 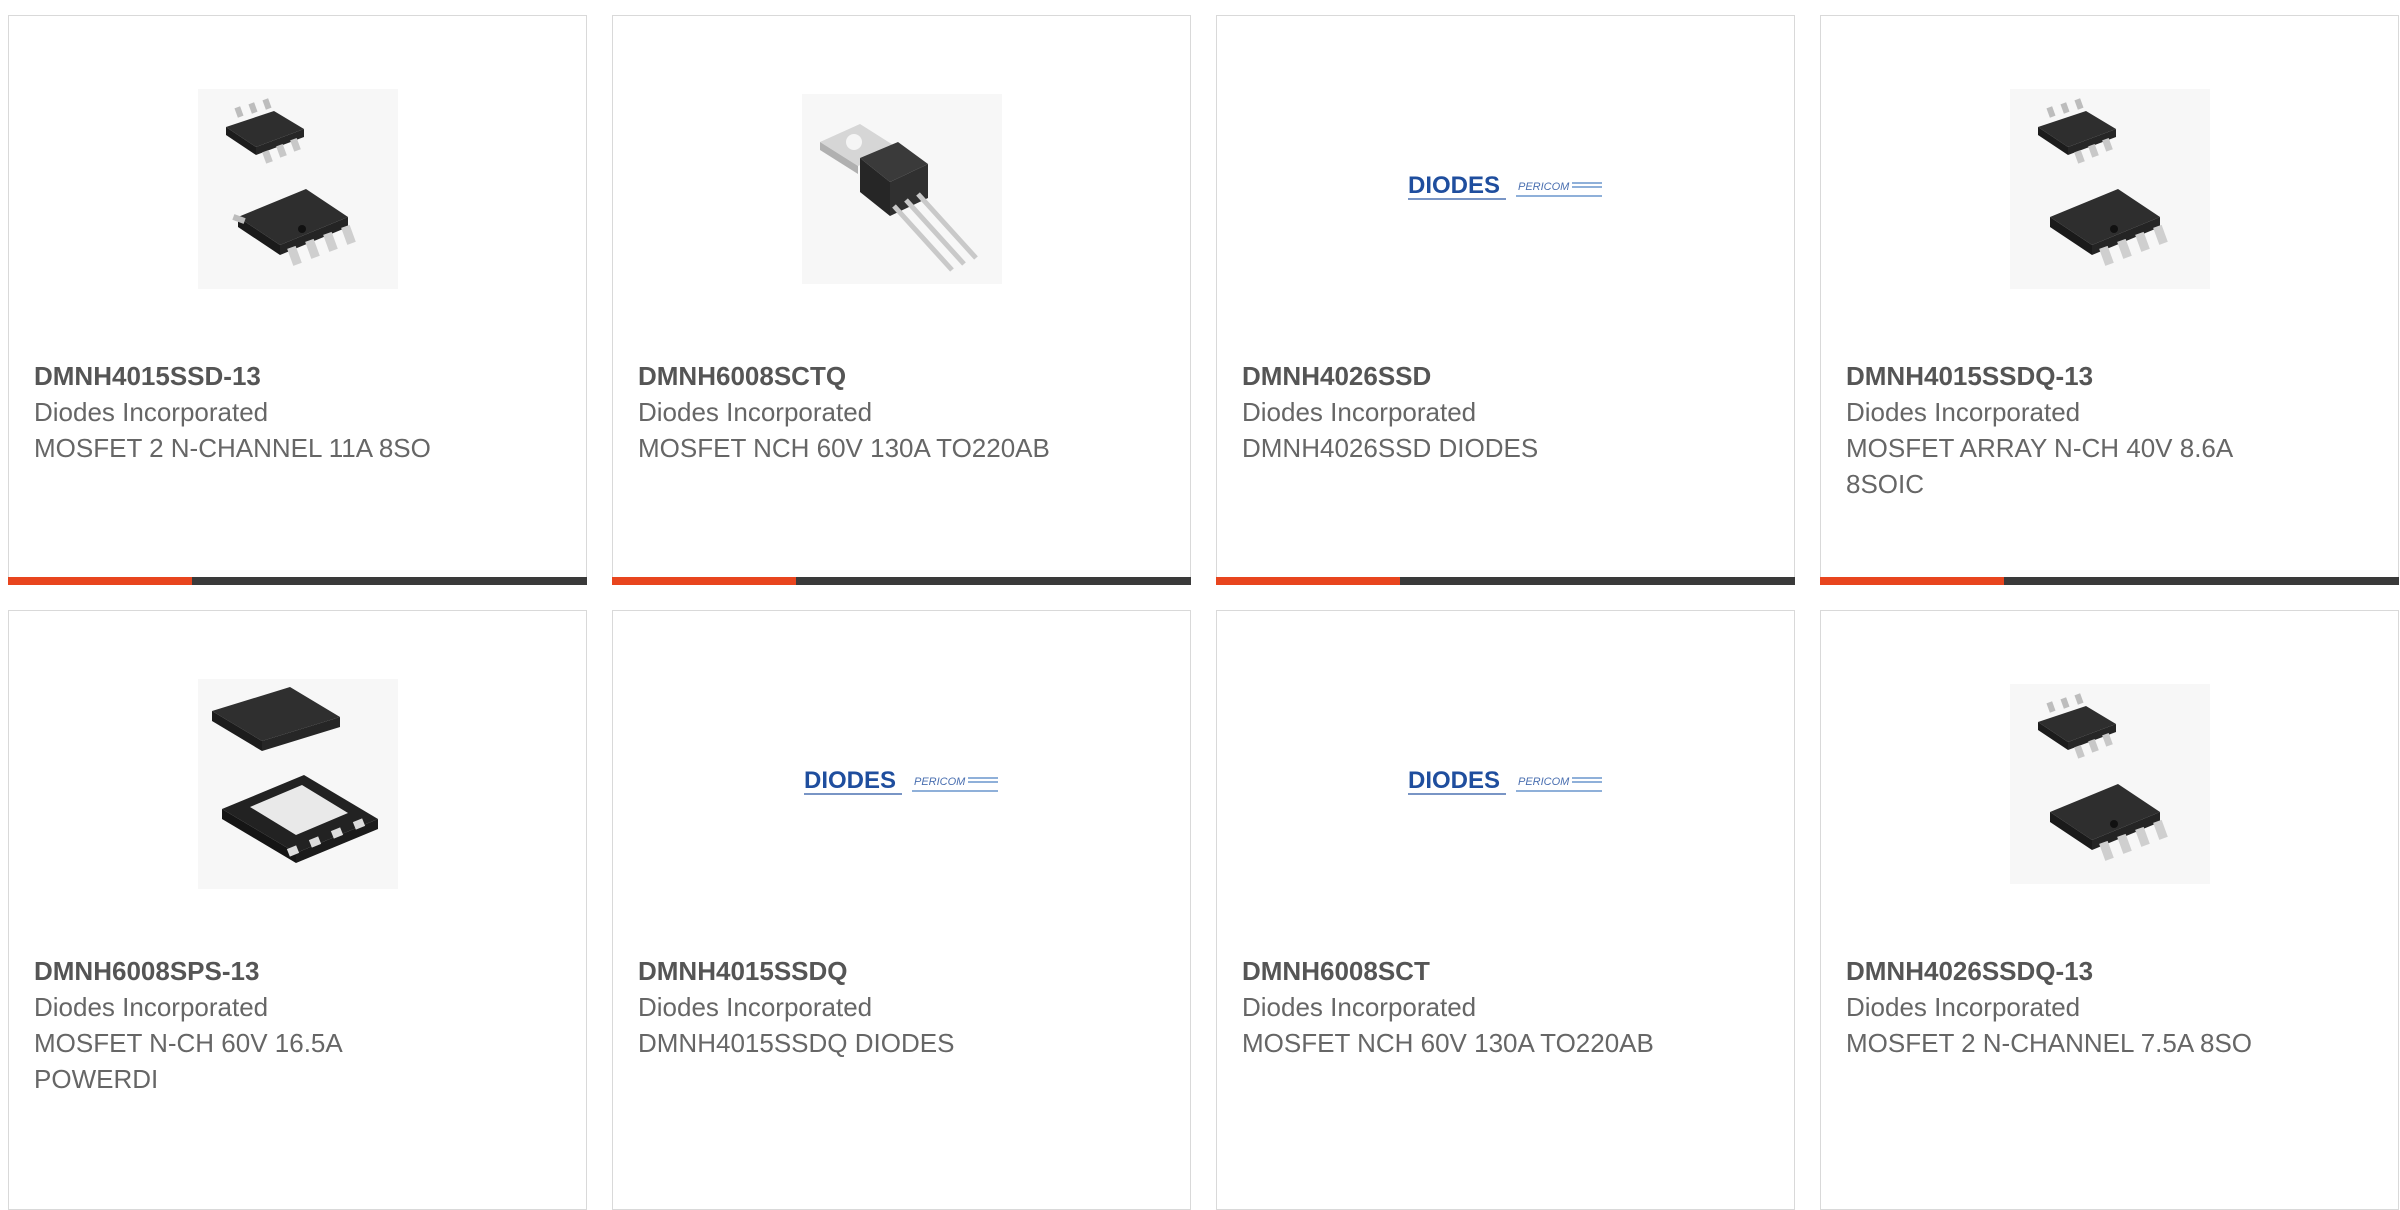 What do you see at coordinates (796, 1043) in the screenshot?
I see `description: DMNH4015SSDQ DIODES` at bounding box center [796, 1043].